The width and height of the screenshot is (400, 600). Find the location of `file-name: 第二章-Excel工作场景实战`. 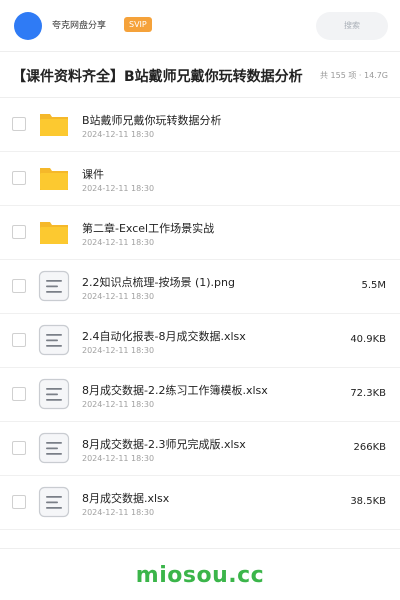

file-name: 第二章-Excel工作场景实战 is located at coordinates (212, 228).